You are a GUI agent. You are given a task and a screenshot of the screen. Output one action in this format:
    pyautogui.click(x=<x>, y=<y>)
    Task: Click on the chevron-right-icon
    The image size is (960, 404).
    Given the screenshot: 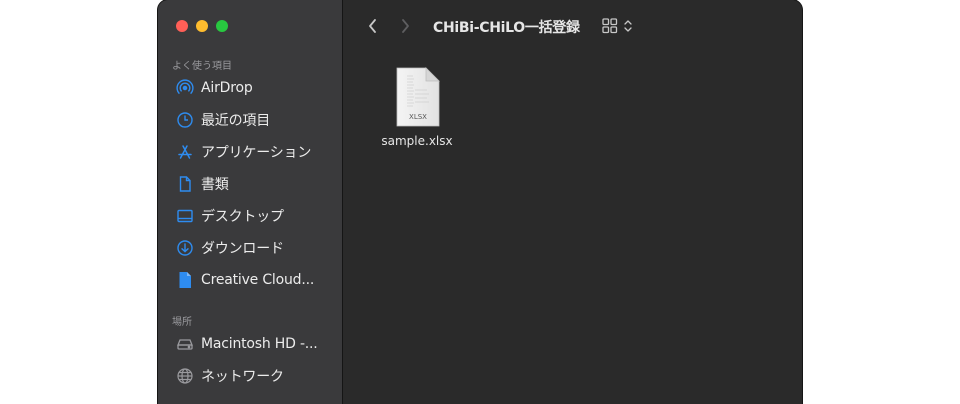 What is the action you would take?
    pyautogui.click(x=405, y=26)
    